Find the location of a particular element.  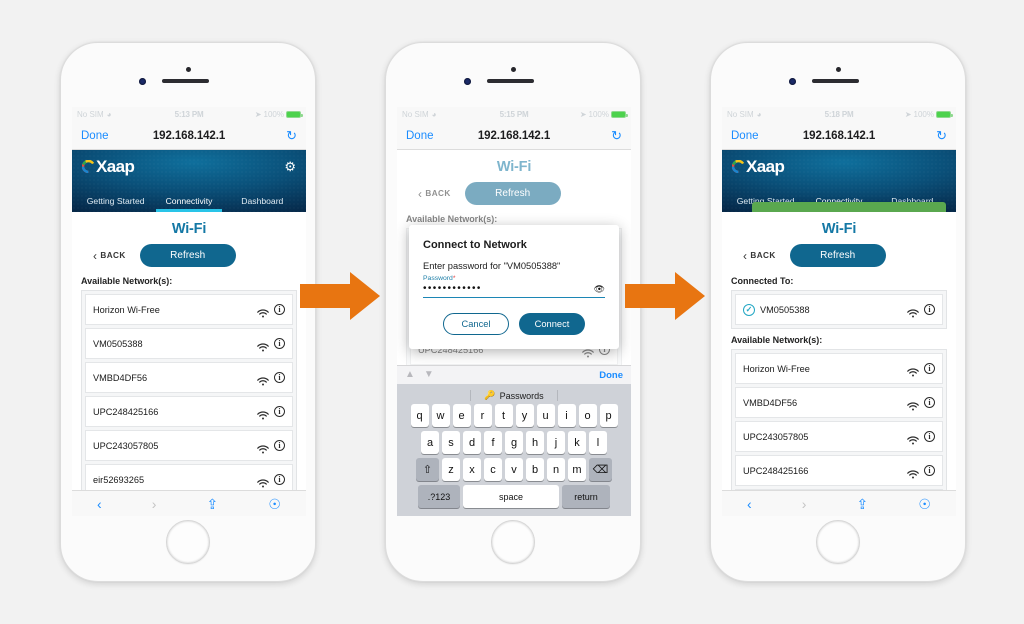

xaap-logo-text: Xaap is located at coordinates (765, 166).